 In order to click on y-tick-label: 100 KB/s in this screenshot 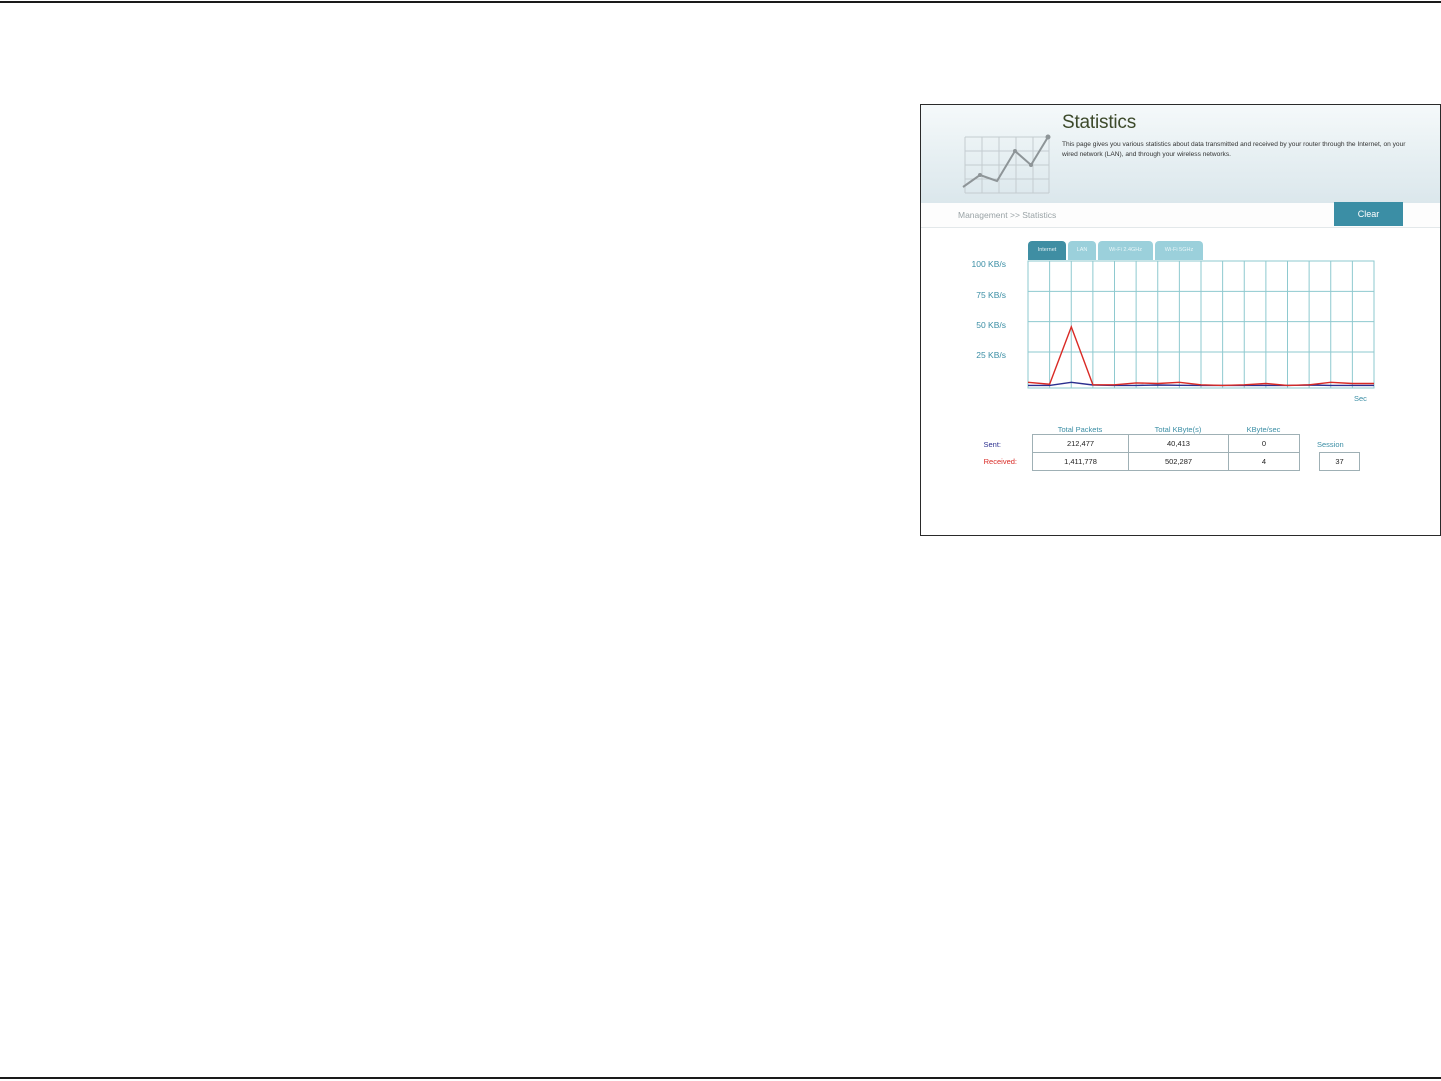, I will do `click(989, 264)`.